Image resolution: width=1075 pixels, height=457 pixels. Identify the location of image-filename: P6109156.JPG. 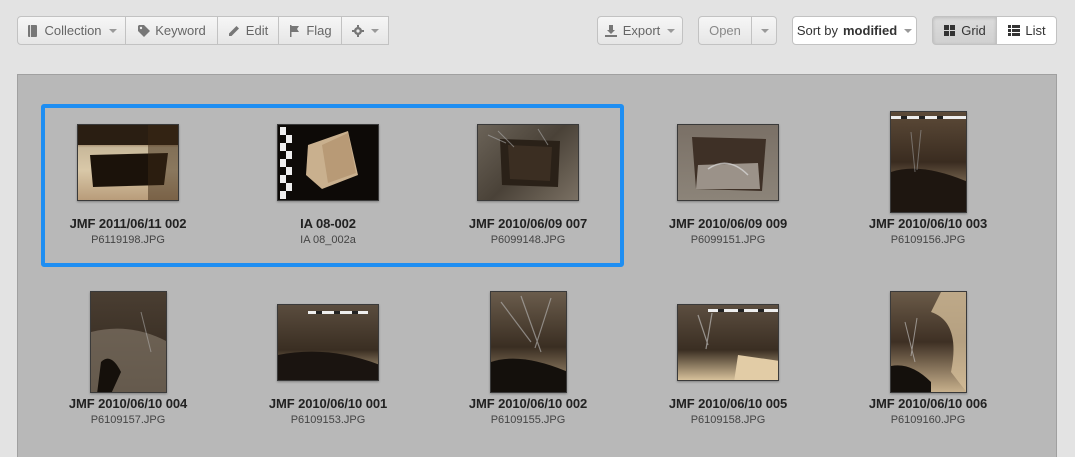
(928, 240).